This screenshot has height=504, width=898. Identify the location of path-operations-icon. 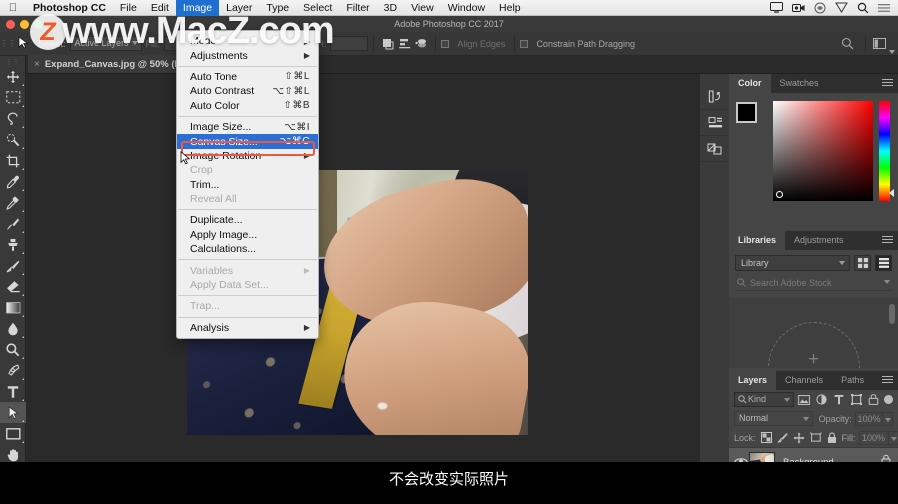
(387, 44).